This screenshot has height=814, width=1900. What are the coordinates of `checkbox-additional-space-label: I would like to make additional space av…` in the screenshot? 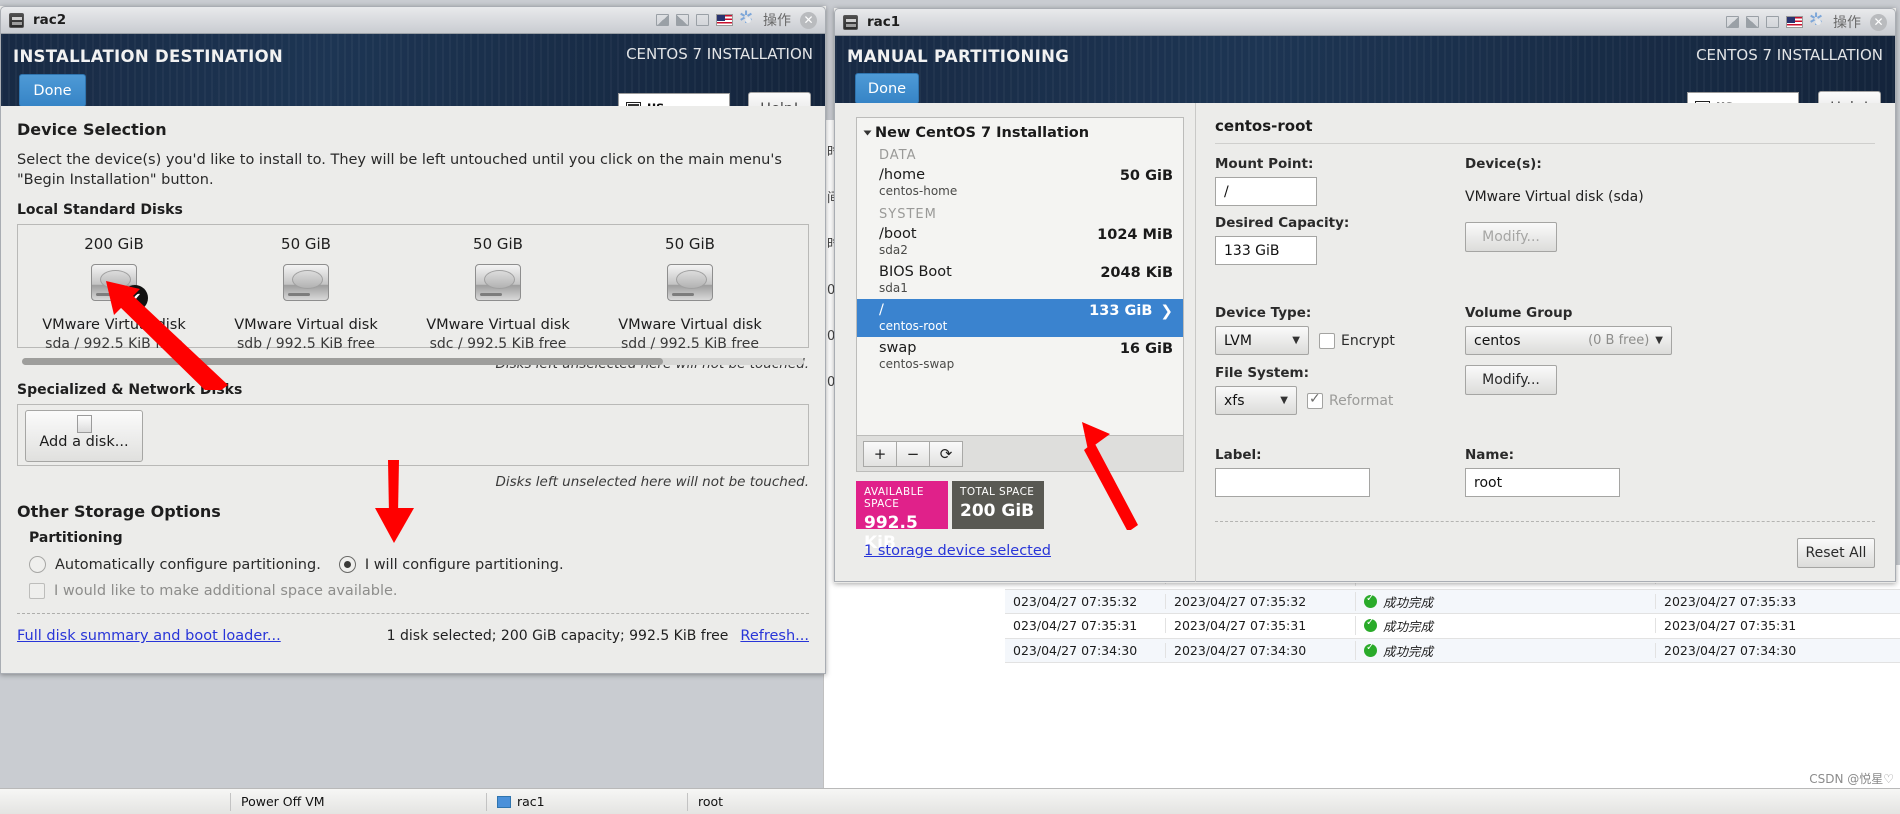 It's located at (226, 591).